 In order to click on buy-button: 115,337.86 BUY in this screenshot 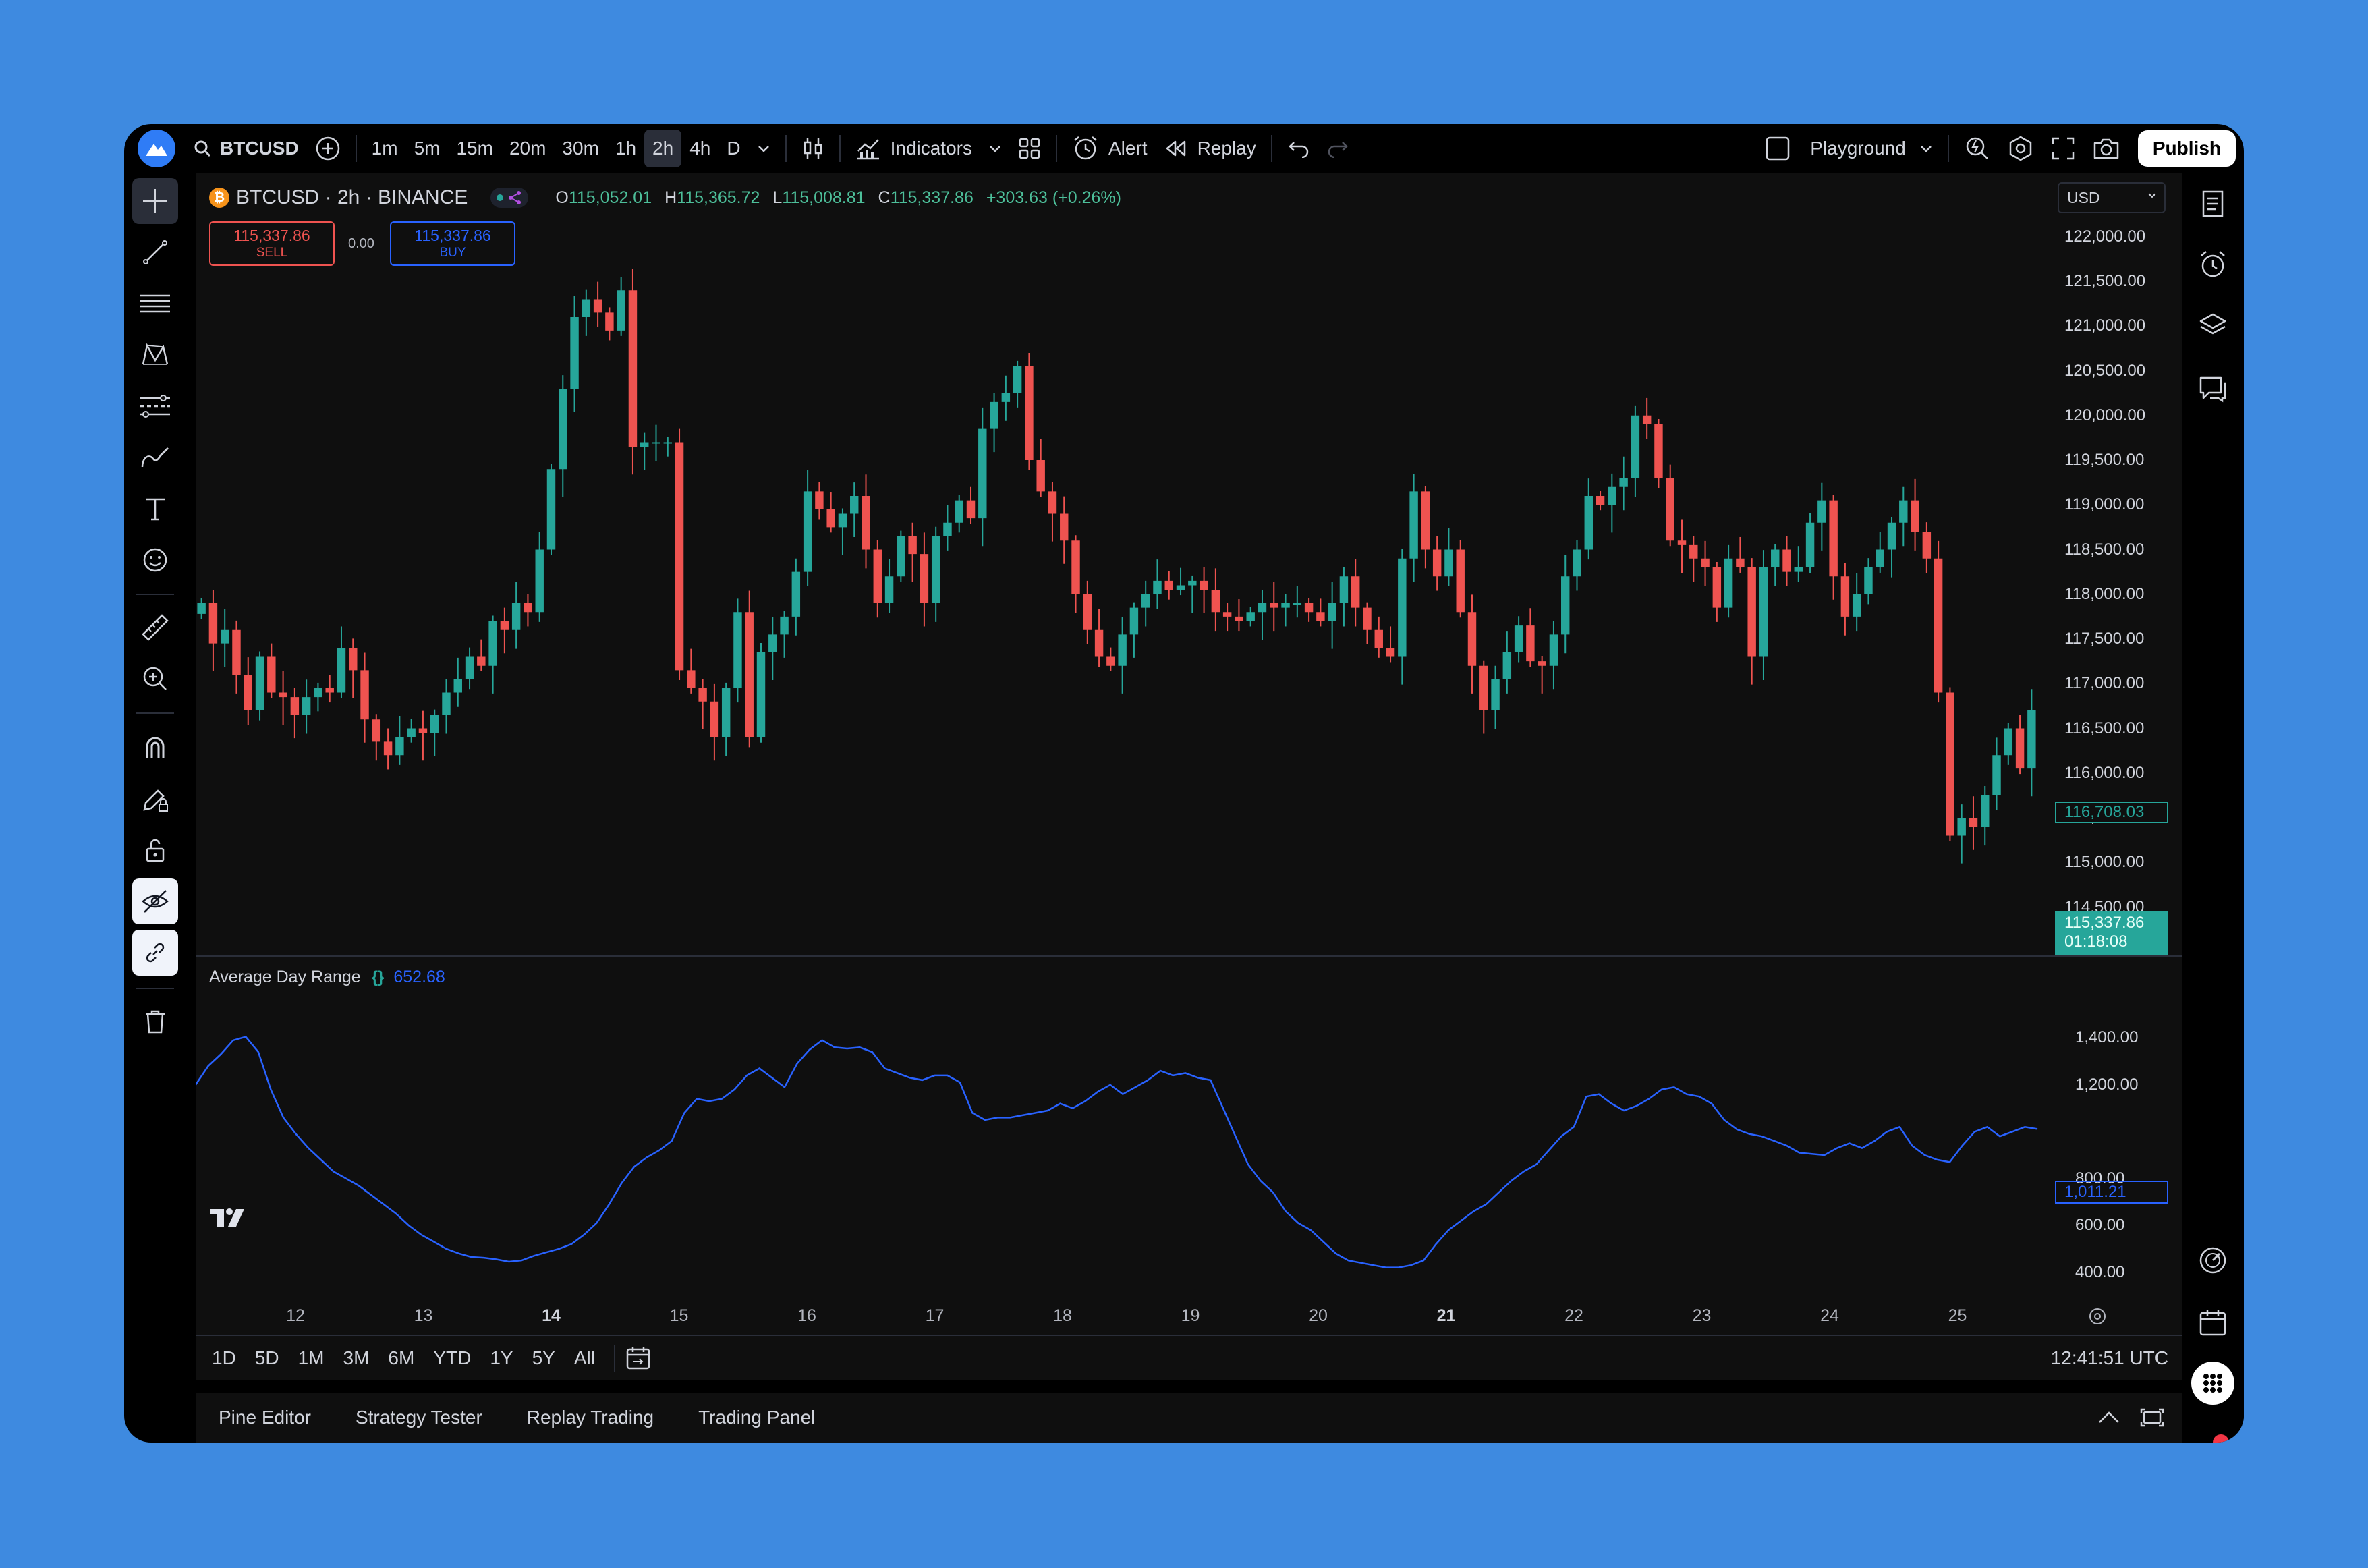, I will do `click(453, 243)`.